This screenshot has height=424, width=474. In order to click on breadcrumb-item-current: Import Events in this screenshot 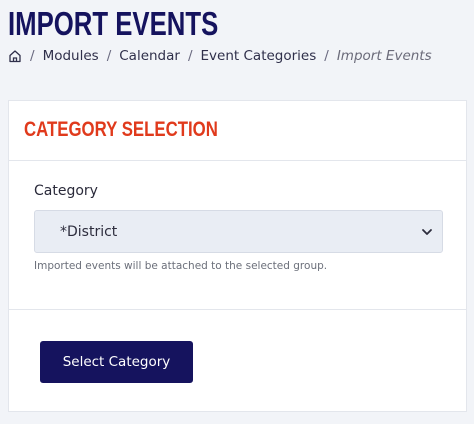, I will do `click(384, 56)`.